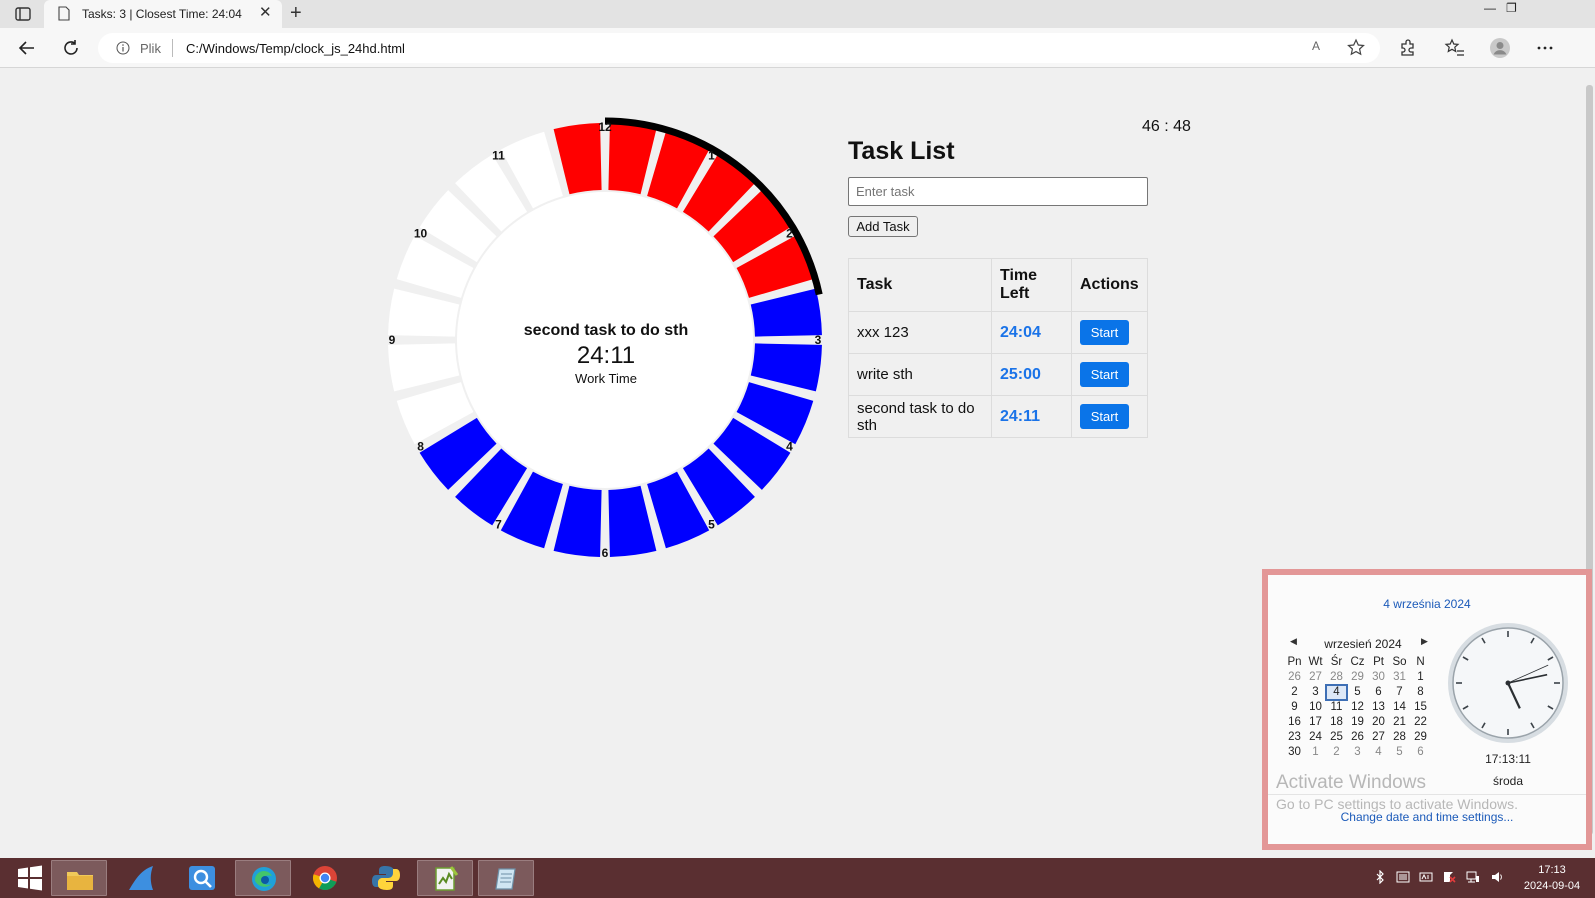 This screenshot has width=1595, height=898. What do you see at coordinates (1420, 707) in the screenshot?
I see `calendar-day: 15` at bounding box center [1420, 707].